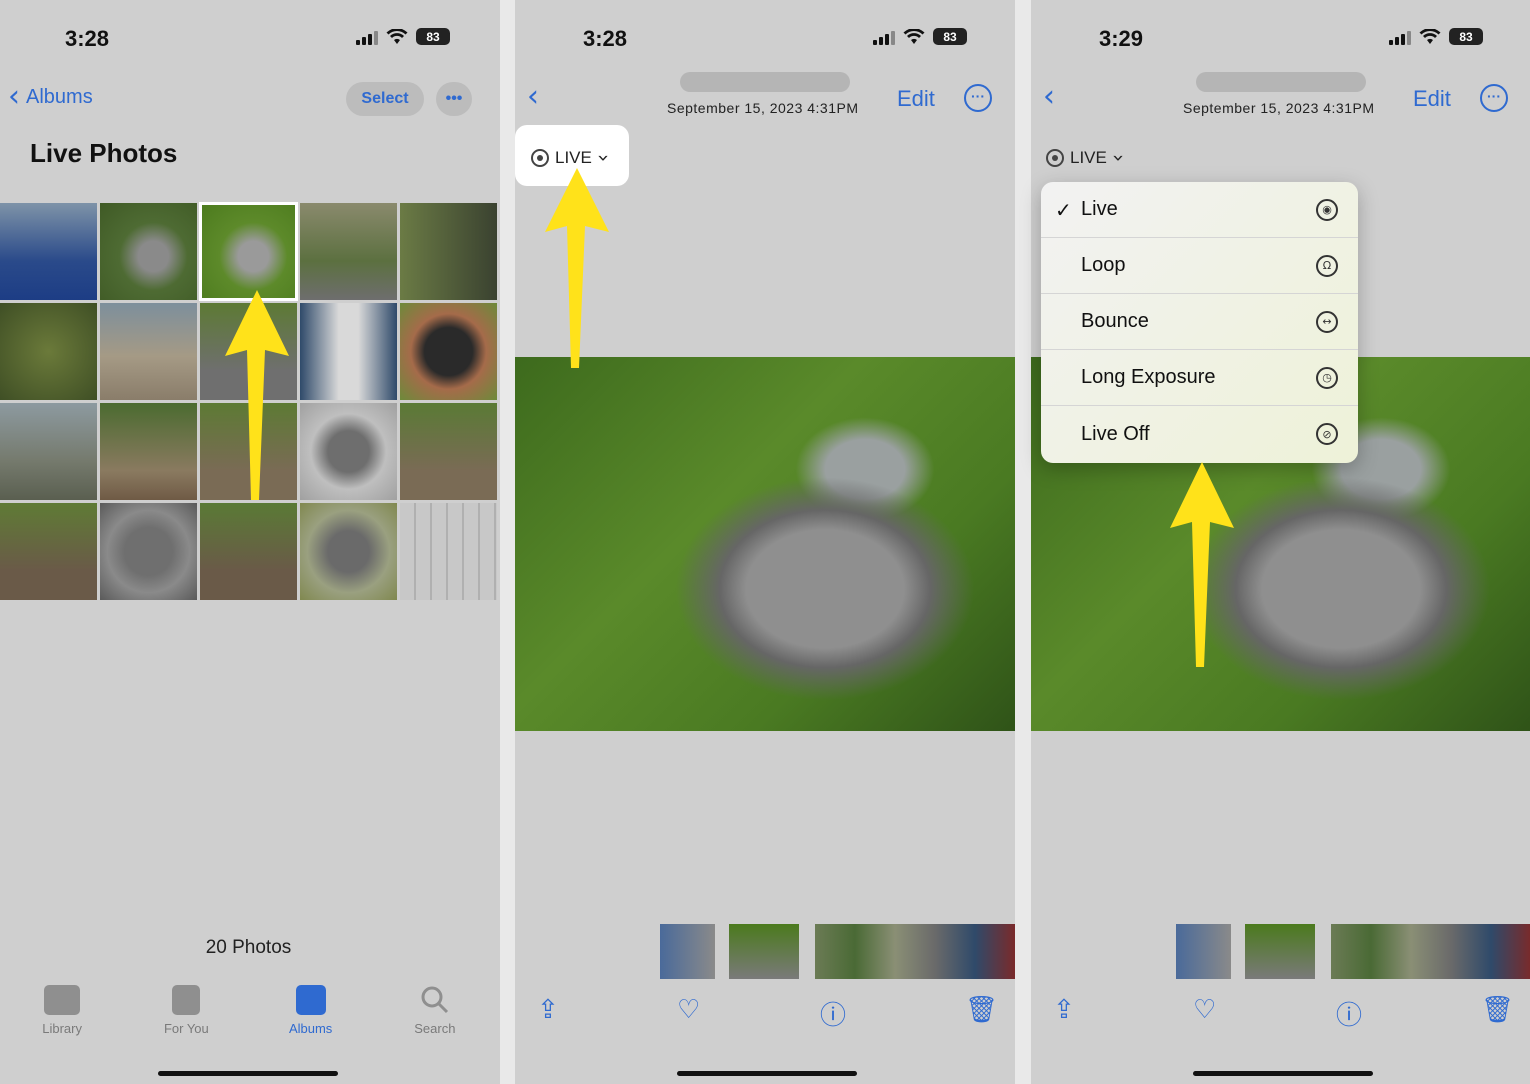 The height and width of the screenshot is (1084, 1530). What do you see at coordinates (104, 153) in the screenshot?
I see `page-title: Live Photos` at bounding box center [104, 153].